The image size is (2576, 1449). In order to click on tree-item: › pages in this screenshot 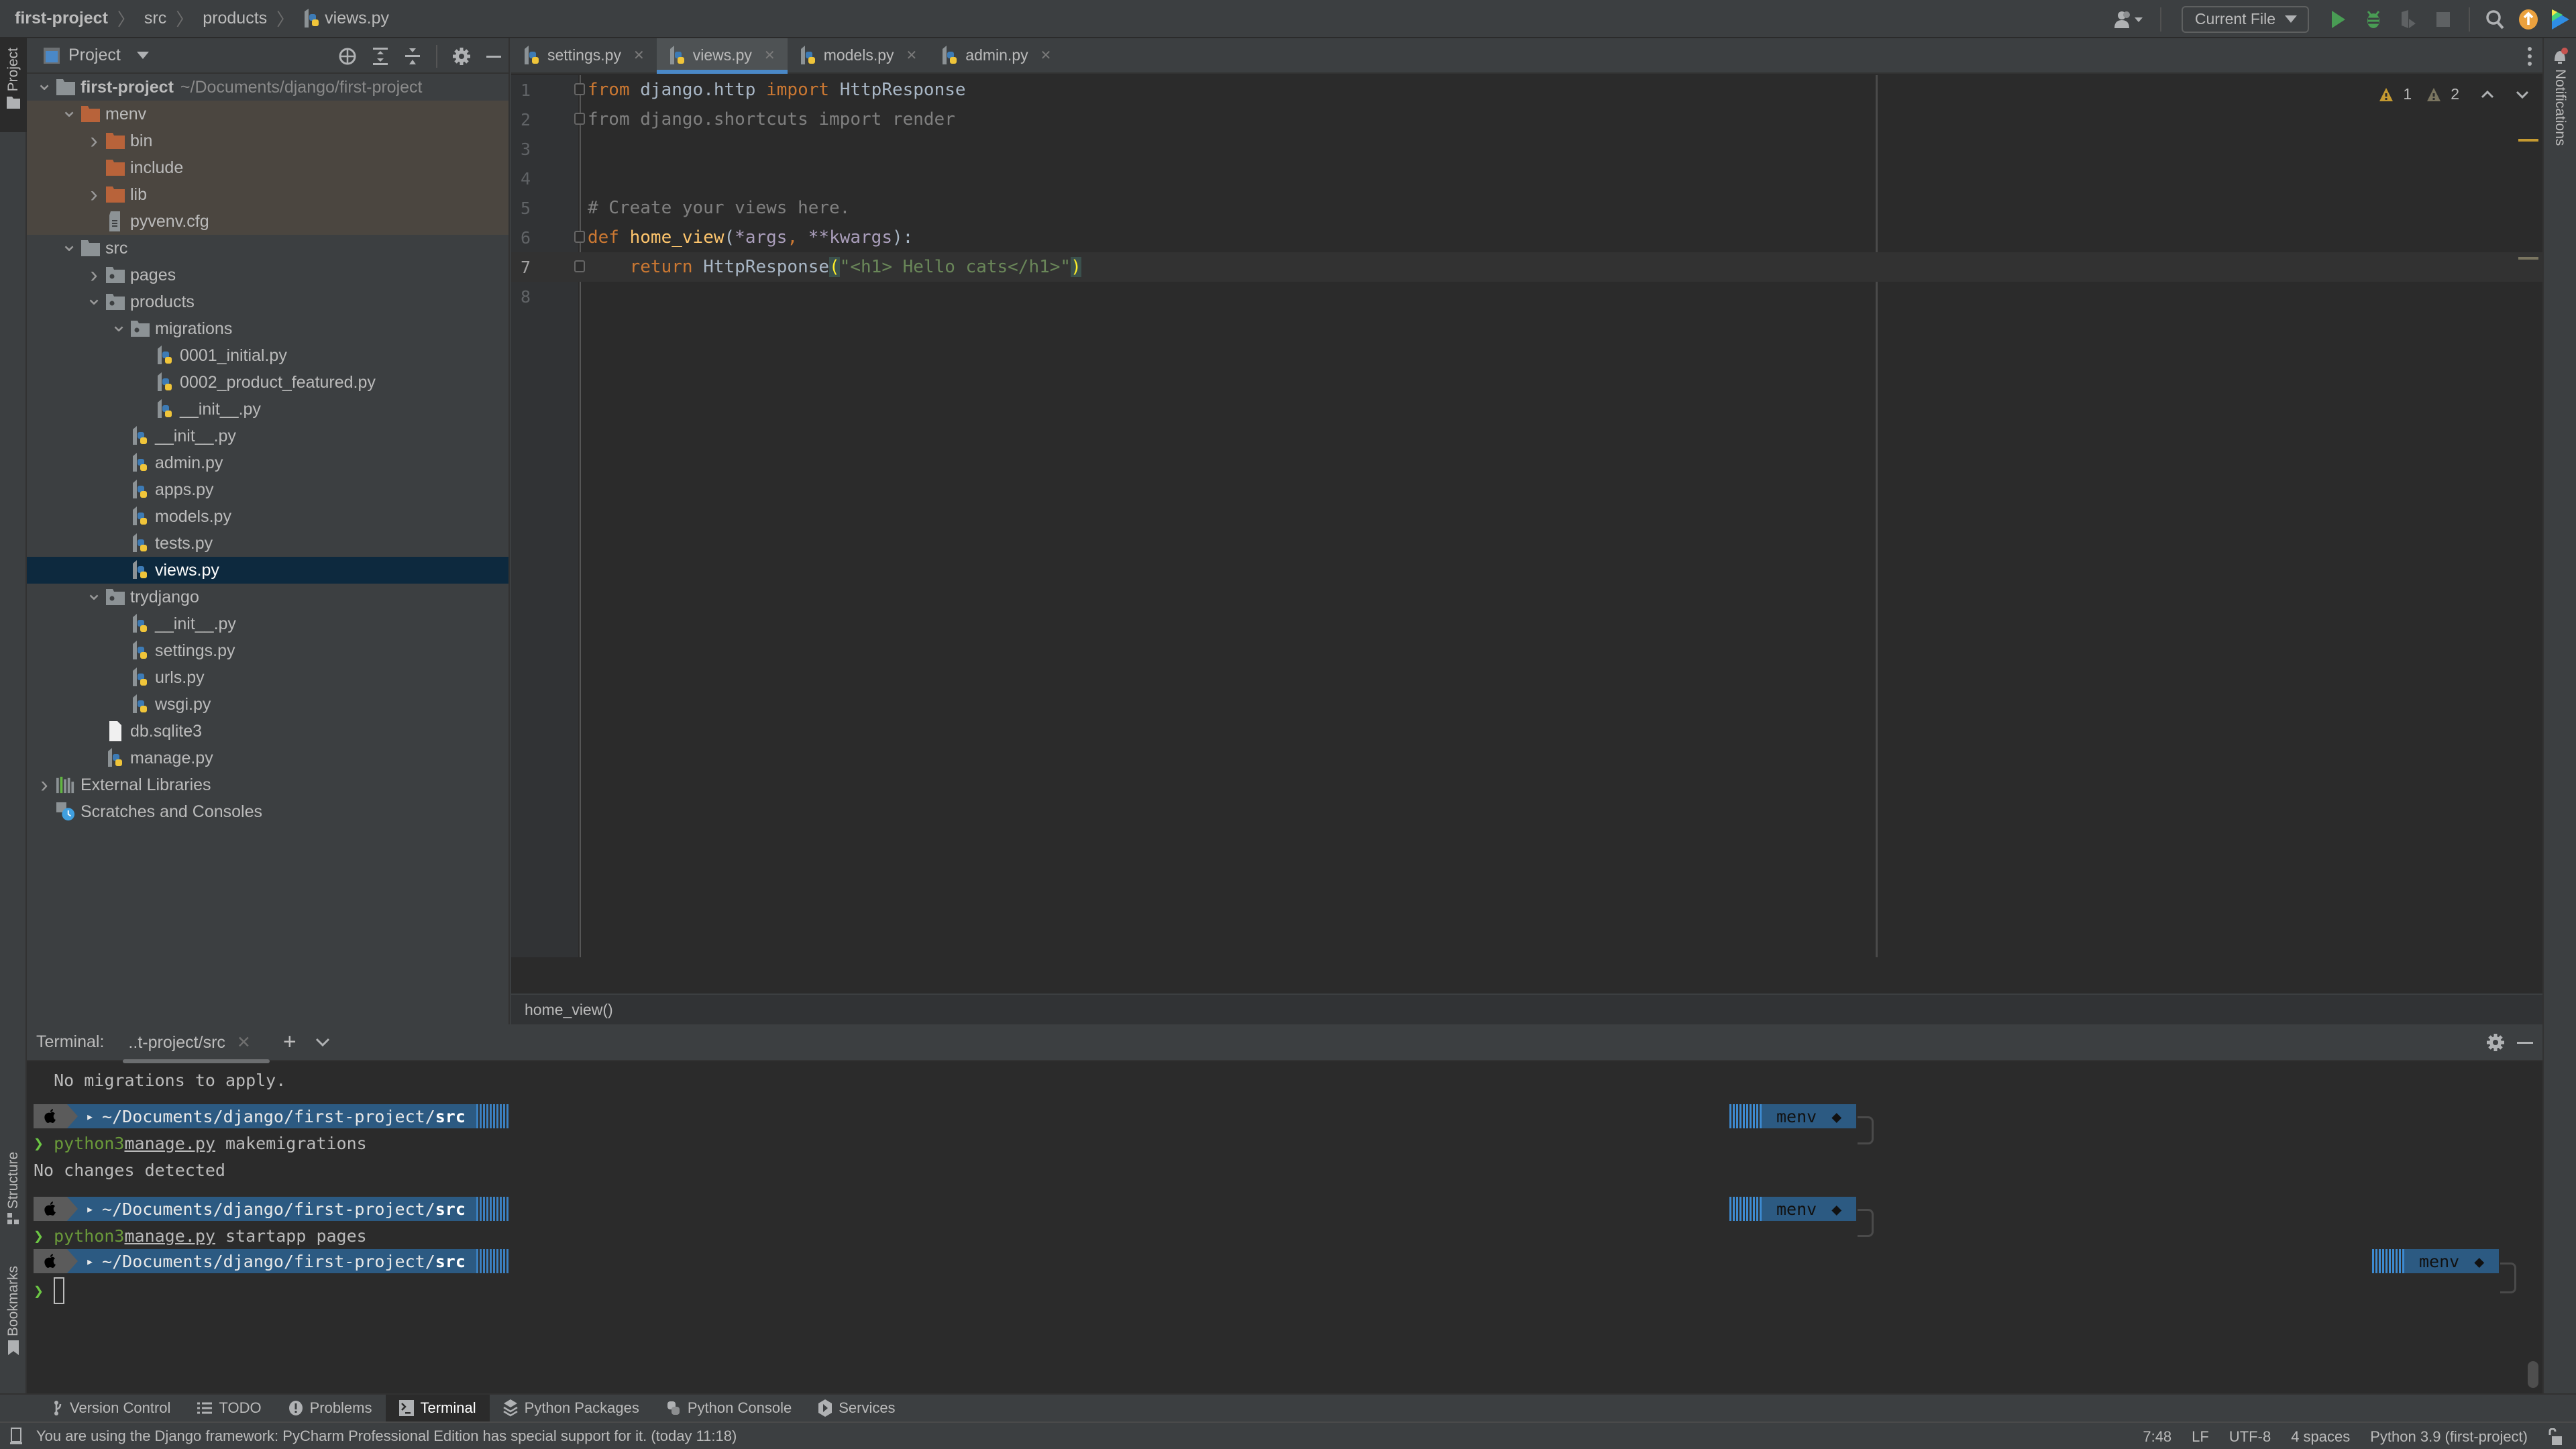, I will do `click(267, 275)`.